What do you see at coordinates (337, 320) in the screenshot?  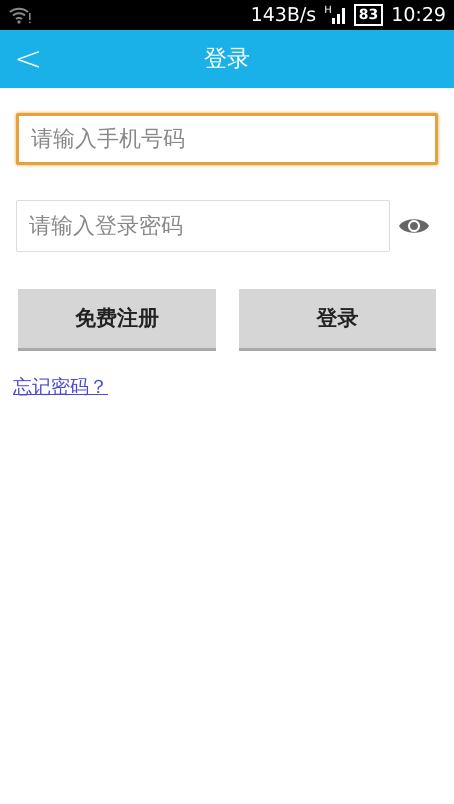 I see `login-button: 登录` at bounding box center [337, 320].